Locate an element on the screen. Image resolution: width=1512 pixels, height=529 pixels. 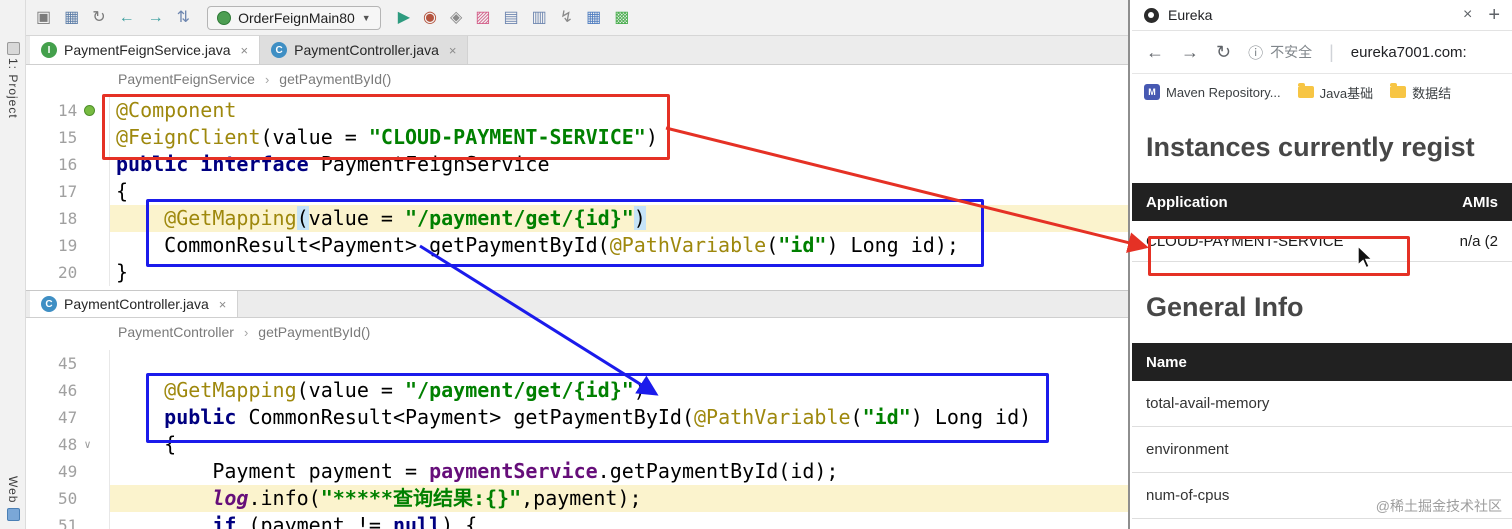
run-configuration-select: OrderFeignMain80 ▼ is located at coordinates (294, 17).